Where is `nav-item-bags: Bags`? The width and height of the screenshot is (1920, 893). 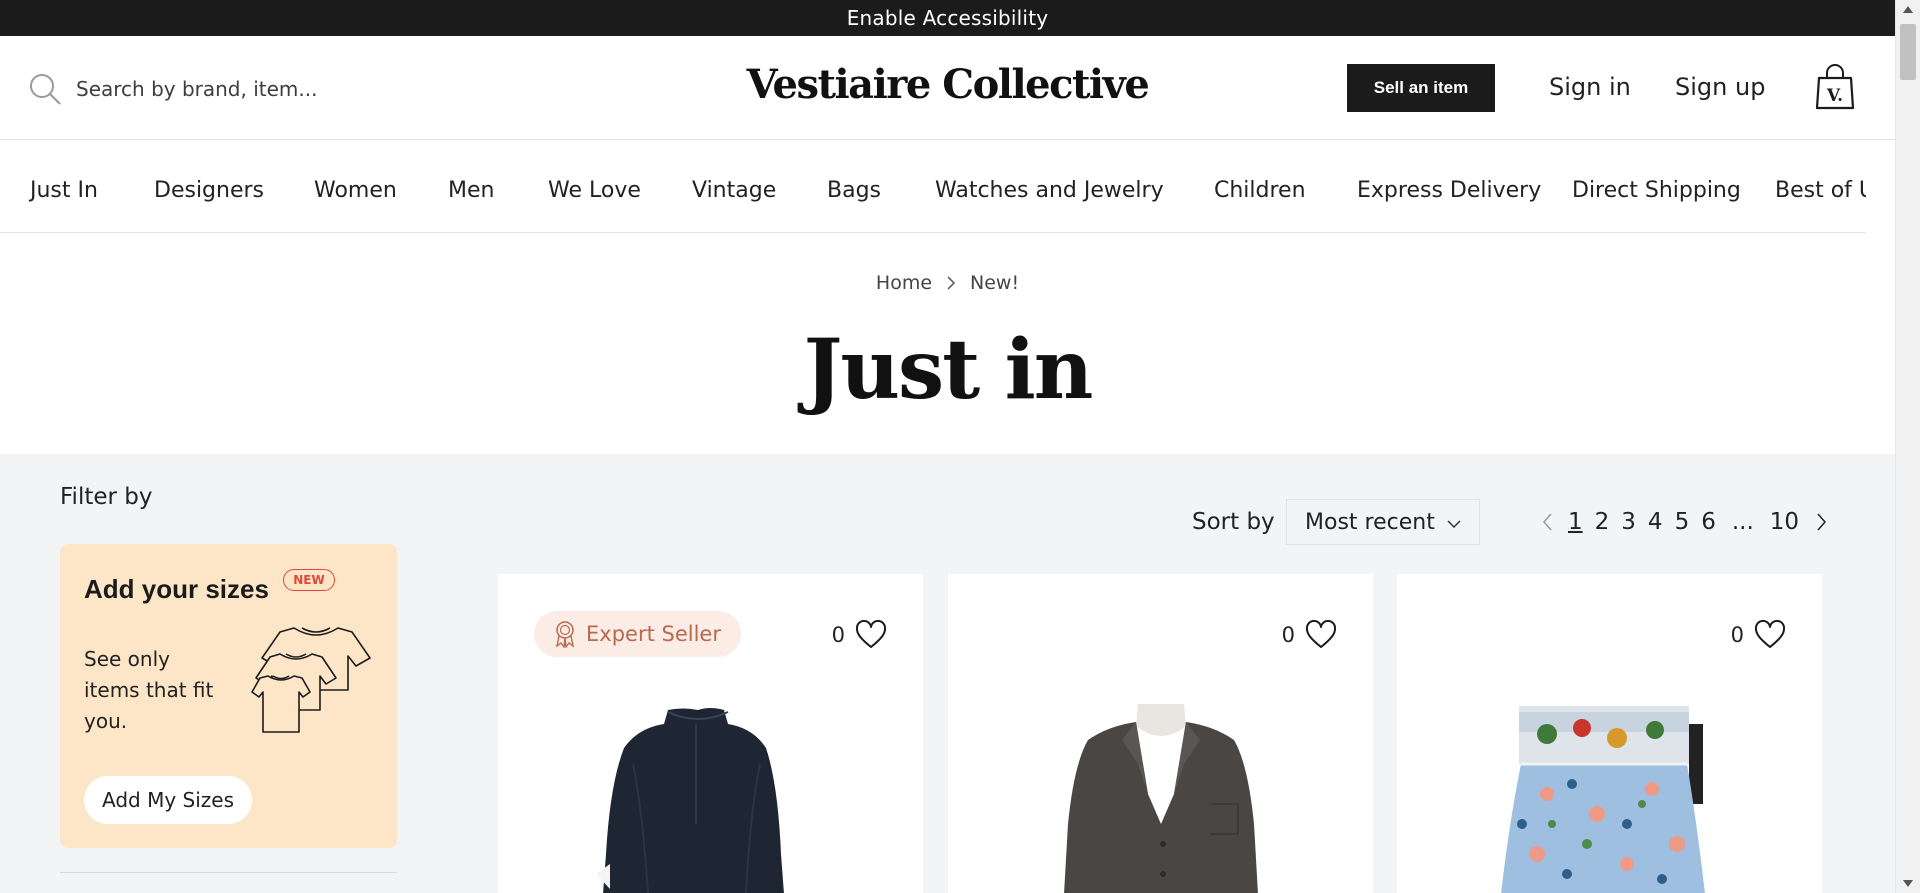
nav-item-bags: Bags is located at coordinates (854, 190).